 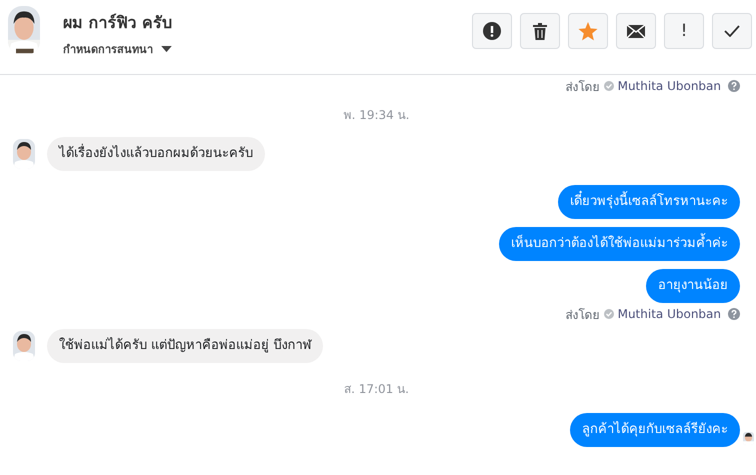 I want to click on trash-icon, so click(x=540, y=31).